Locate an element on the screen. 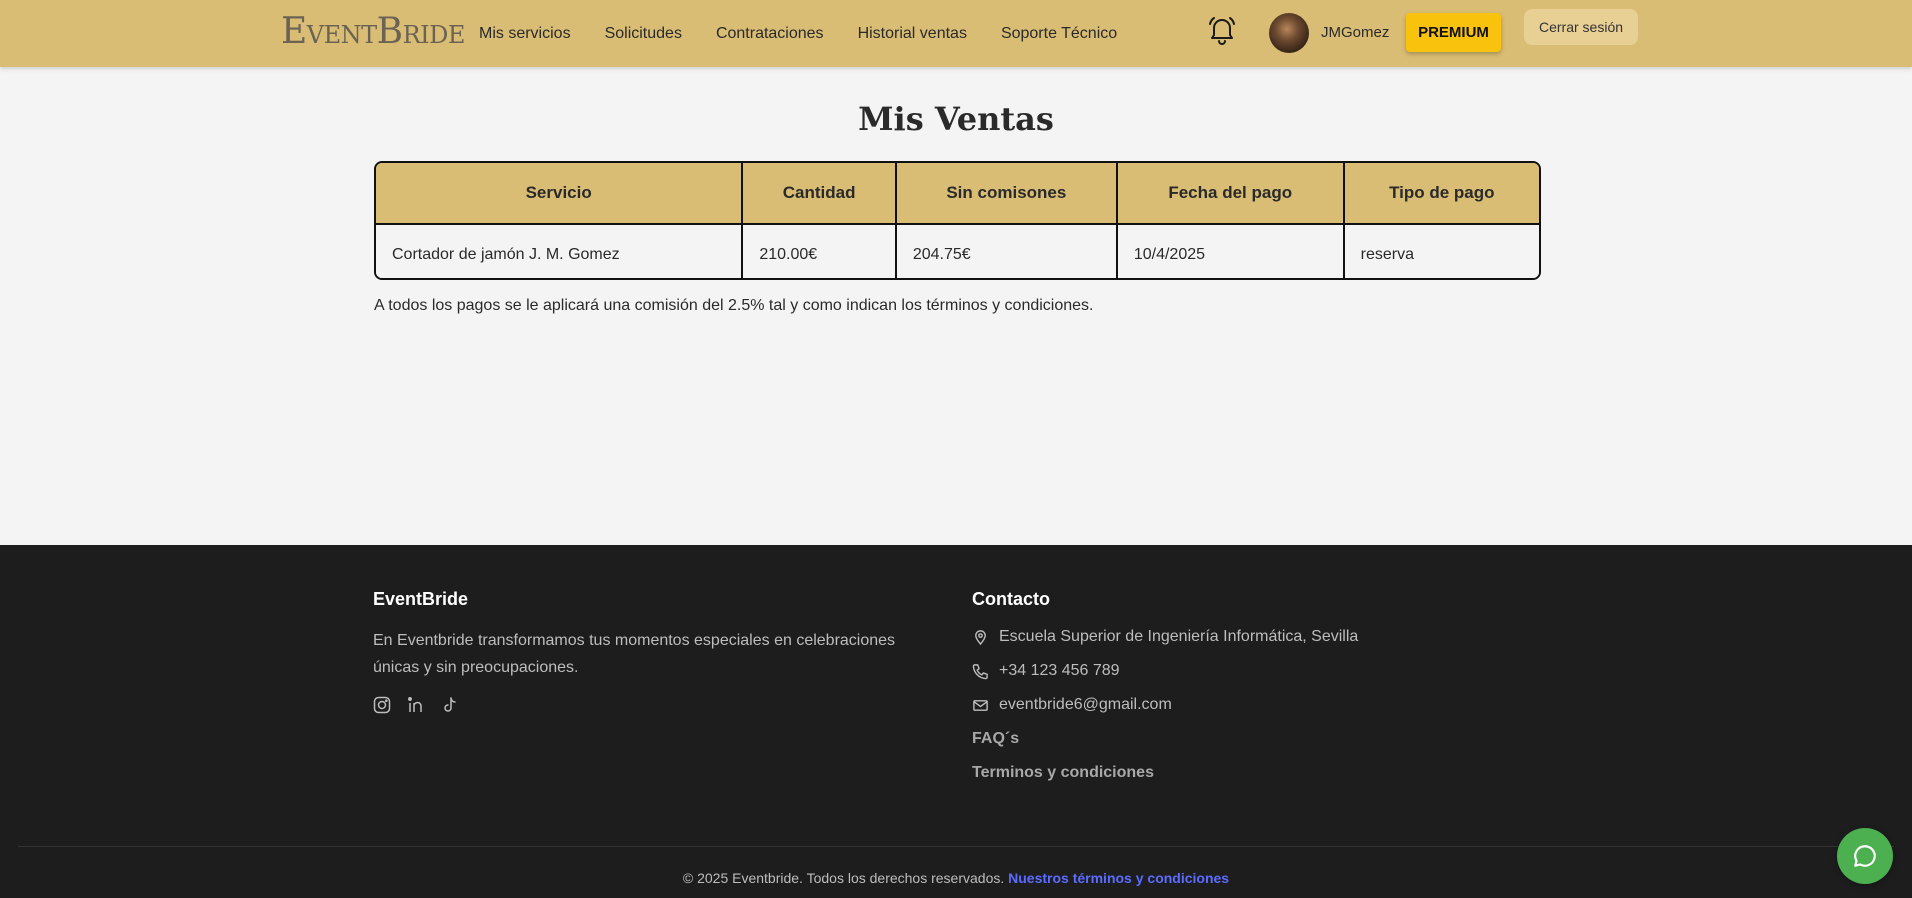 This screenshot has height=898, width=1912. cell-fecha-pago: 10/4/2025 is located at coordinates (1230, 251).